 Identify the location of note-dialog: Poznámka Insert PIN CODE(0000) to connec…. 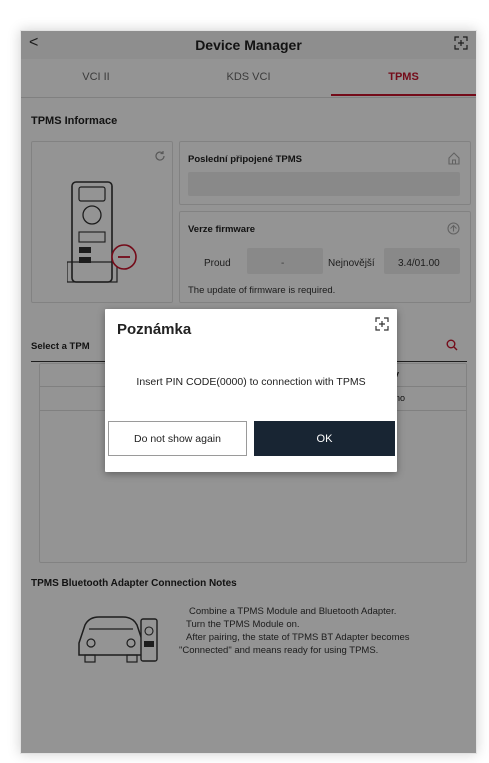
(251, 390).